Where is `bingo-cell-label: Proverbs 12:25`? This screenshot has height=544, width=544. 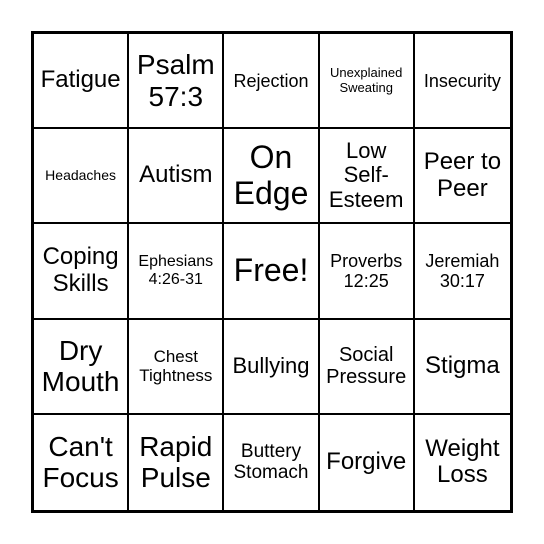 bingo-cell-label: Proverbs 12:25 is located at coordinates (366, 270).